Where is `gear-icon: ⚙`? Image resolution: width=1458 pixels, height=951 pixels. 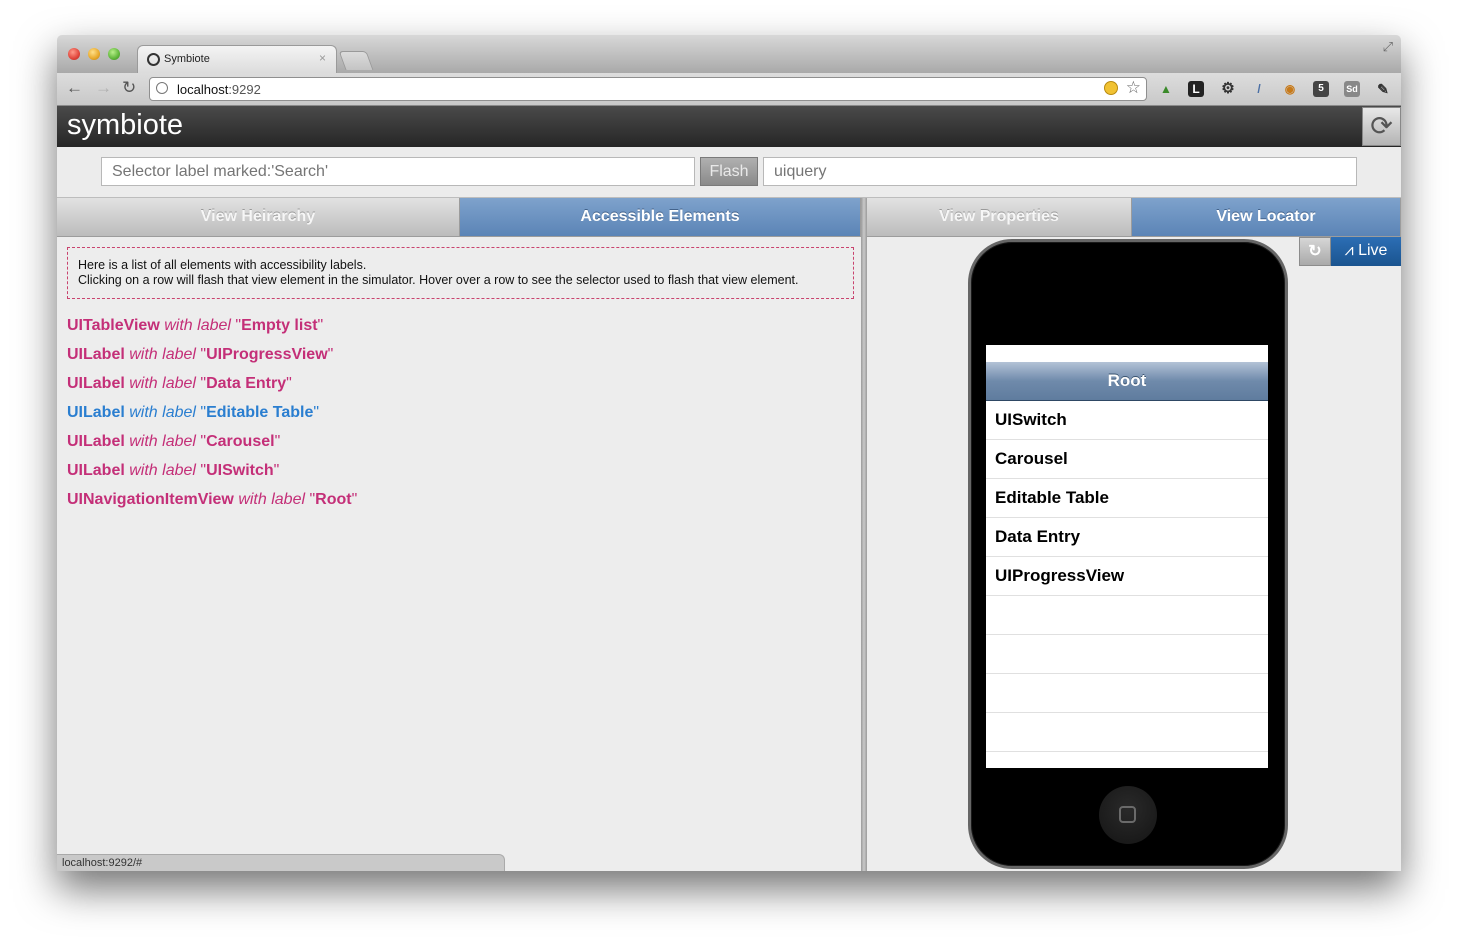 gear-icon: ⚙ is located at coordinates (1228, 89).